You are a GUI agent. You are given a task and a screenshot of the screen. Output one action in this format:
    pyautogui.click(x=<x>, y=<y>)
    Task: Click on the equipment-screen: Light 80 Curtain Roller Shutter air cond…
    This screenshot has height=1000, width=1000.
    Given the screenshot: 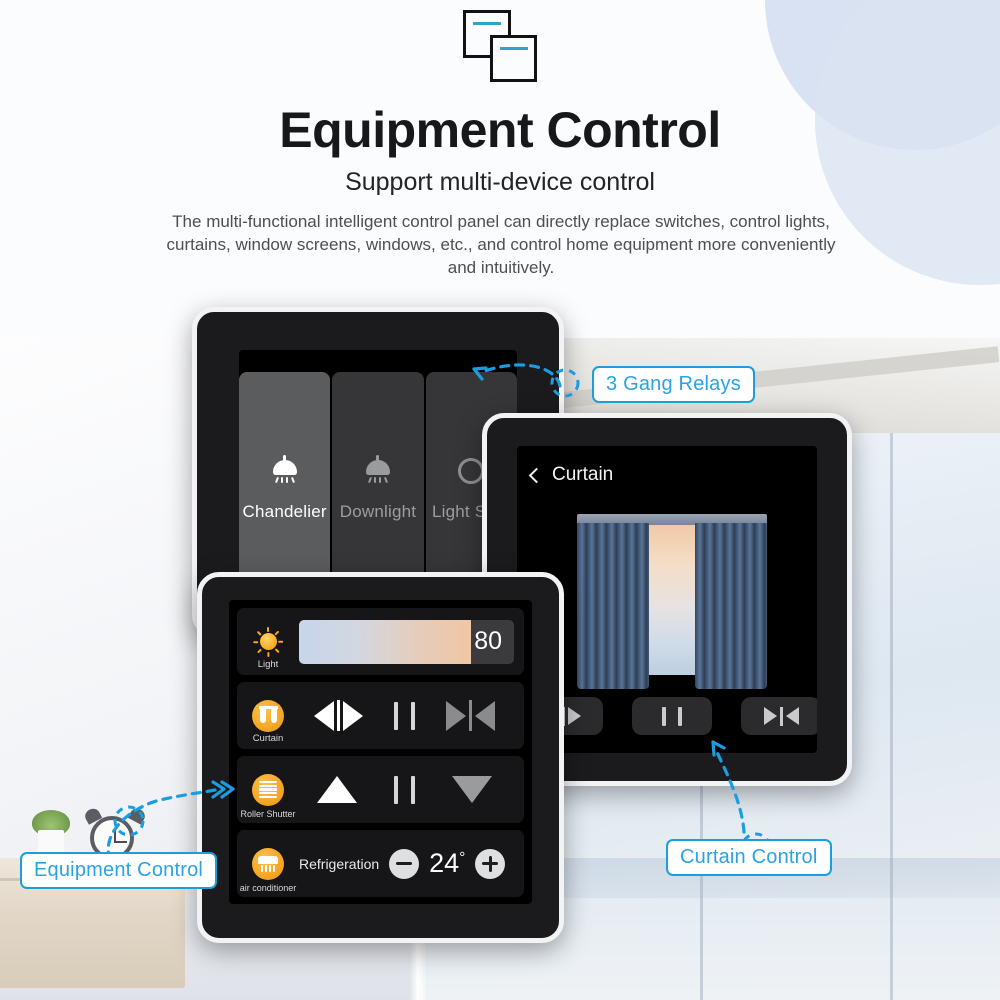 What is the action you would take?
    pyautogui.click(x=380, y=752)
    